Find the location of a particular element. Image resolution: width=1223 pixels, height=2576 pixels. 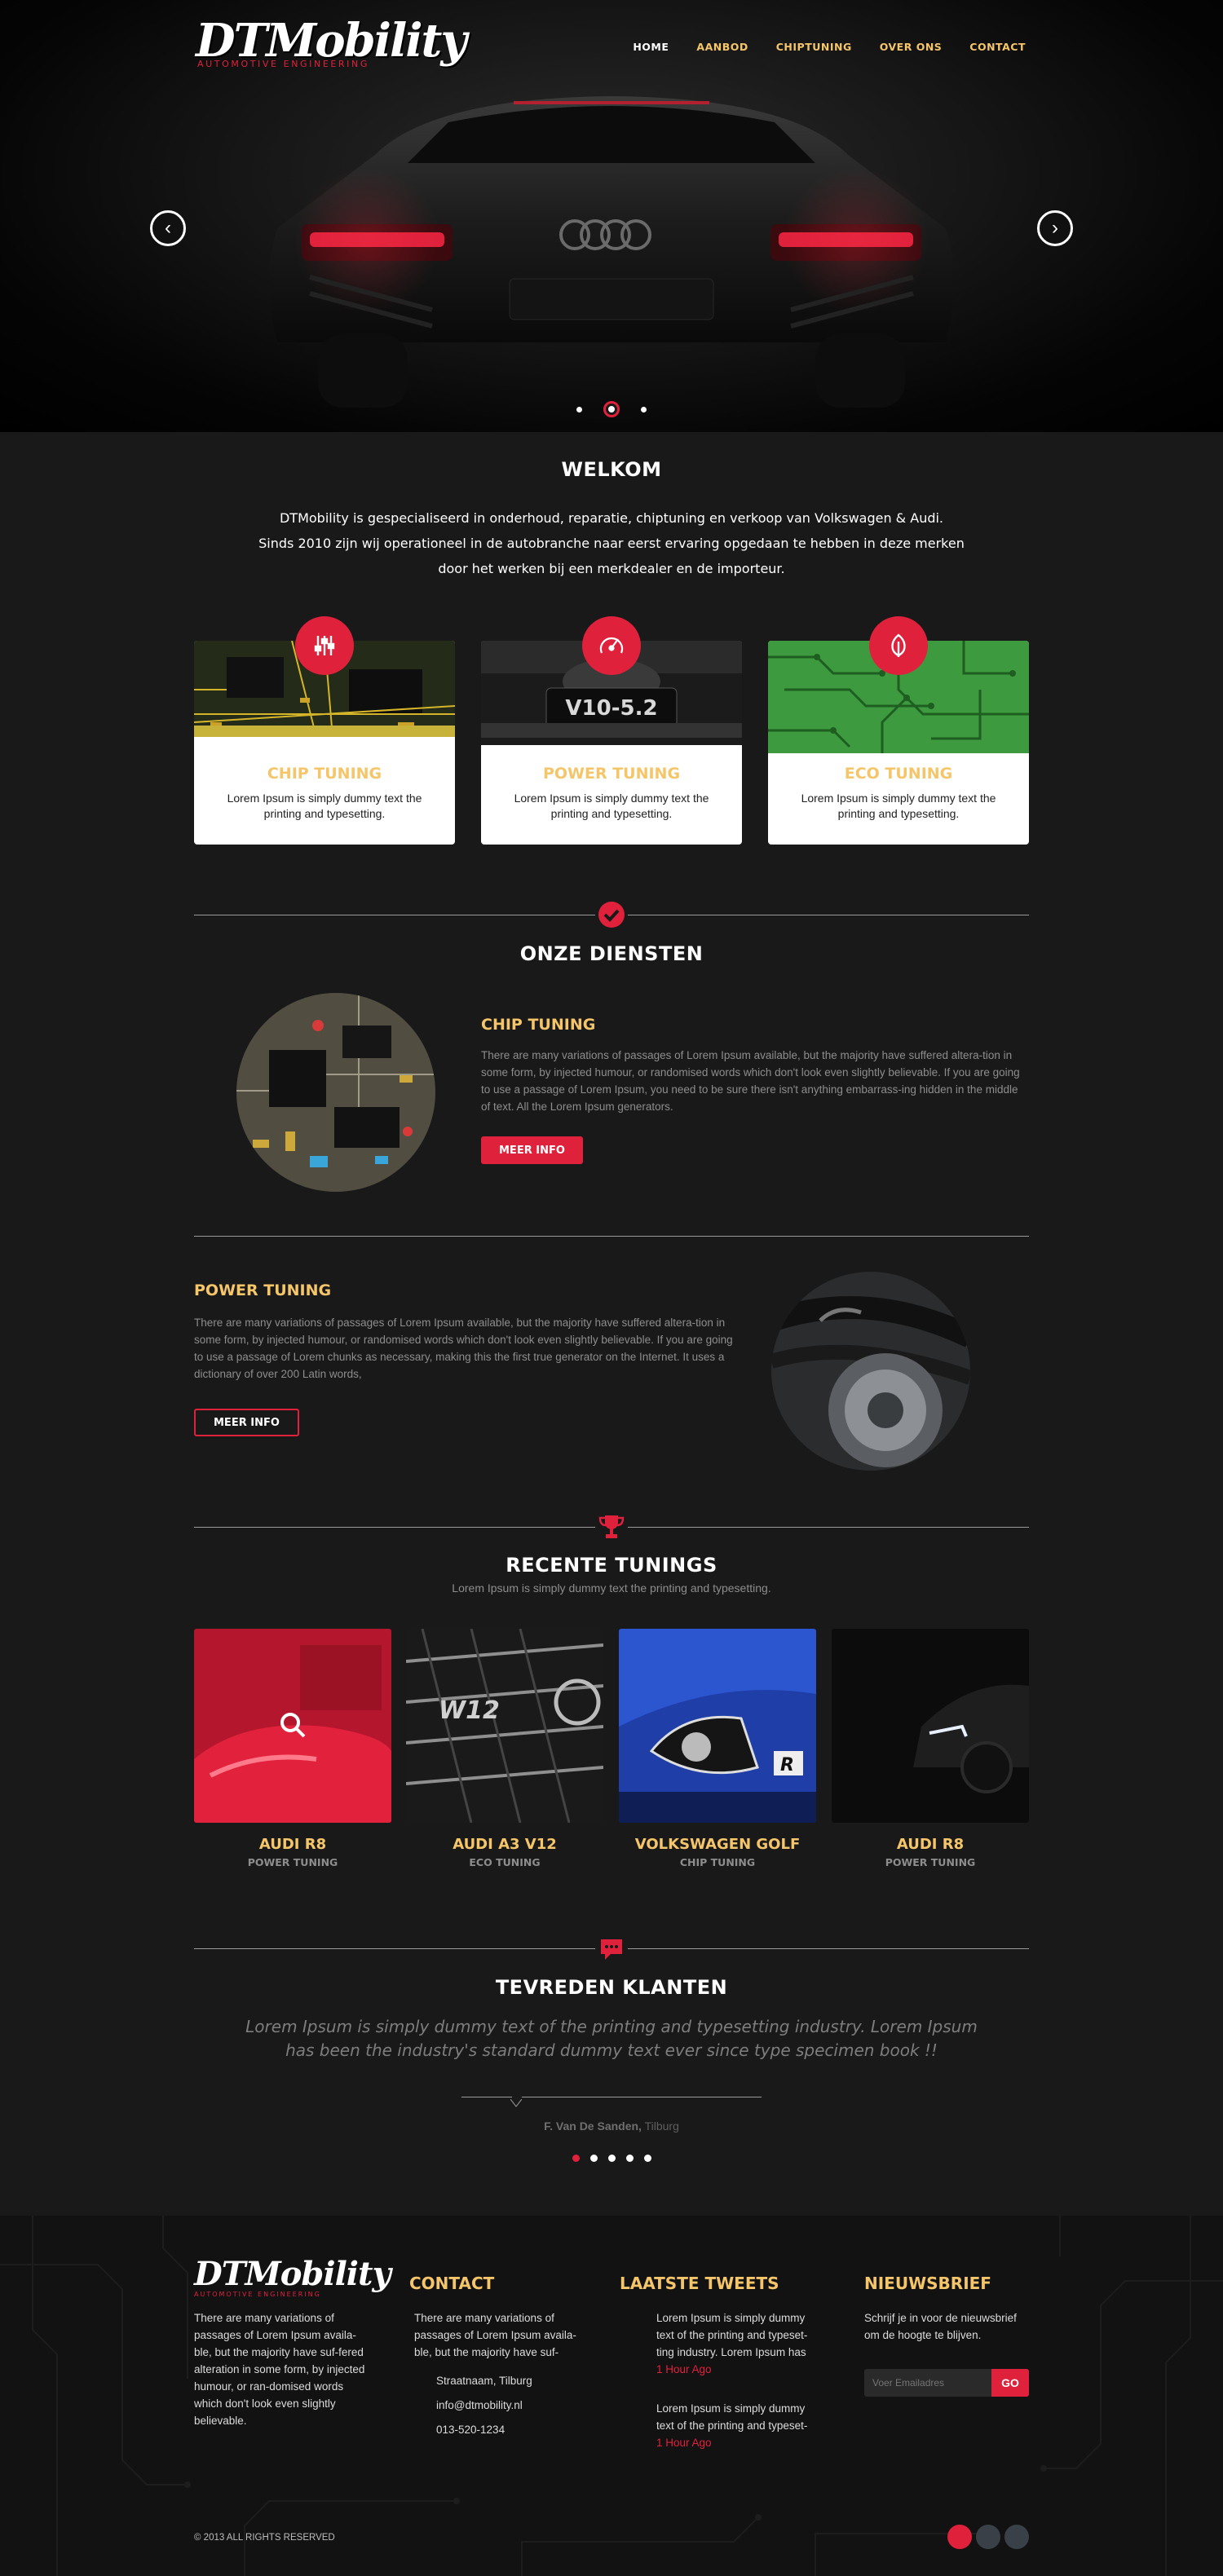

chip-meer-info-button: MEER INFO is located at coordinates (532, 1150).